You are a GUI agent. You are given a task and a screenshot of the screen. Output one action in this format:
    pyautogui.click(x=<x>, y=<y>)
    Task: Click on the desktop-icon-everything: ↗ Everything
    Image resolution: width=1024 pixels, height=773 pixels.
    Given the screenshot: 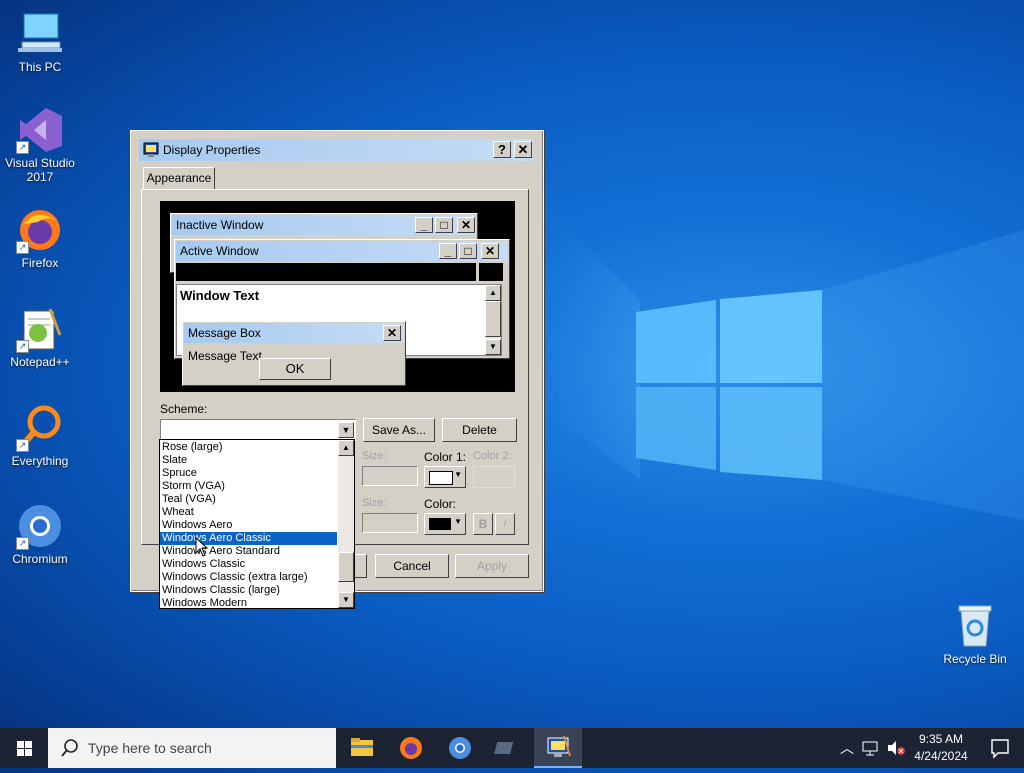 What is the action you would take?
    pyautogui.click(x=40, y=436)
    